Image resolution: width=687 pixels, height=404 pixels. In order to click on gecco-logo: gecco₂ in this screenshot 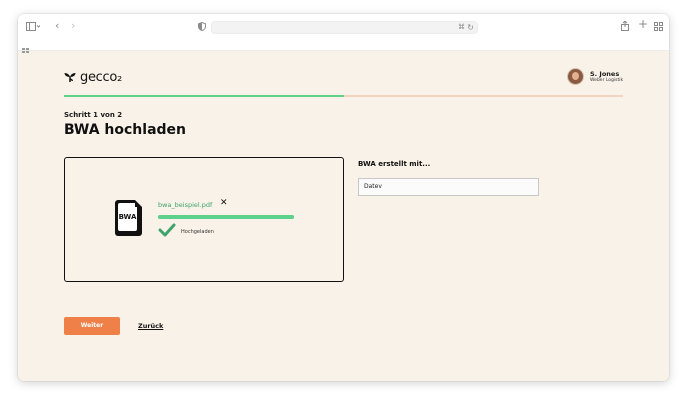, I will do `click(93, 77)`.